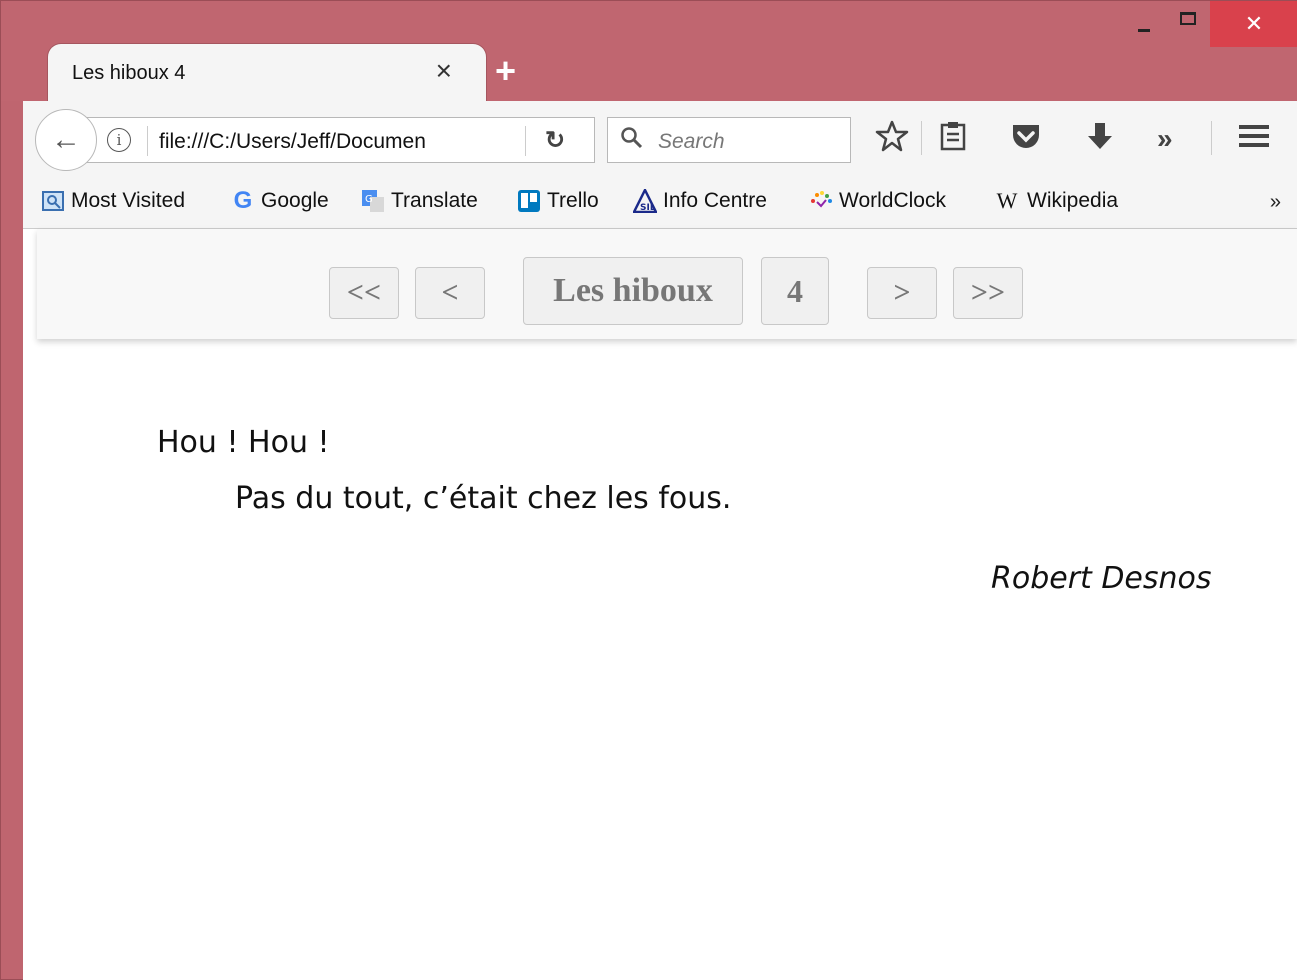 The image size is (1297, 980). I want to click on url-divider, so click(147, 141).